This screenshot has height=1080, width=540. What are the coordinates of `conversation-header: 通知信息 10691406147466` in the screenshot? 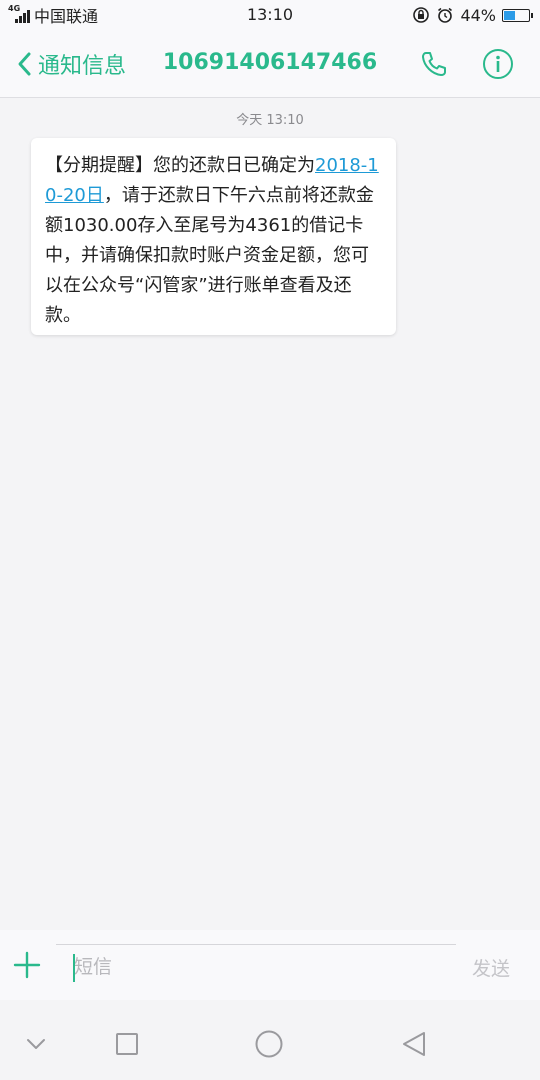 It's located at (270, 64).